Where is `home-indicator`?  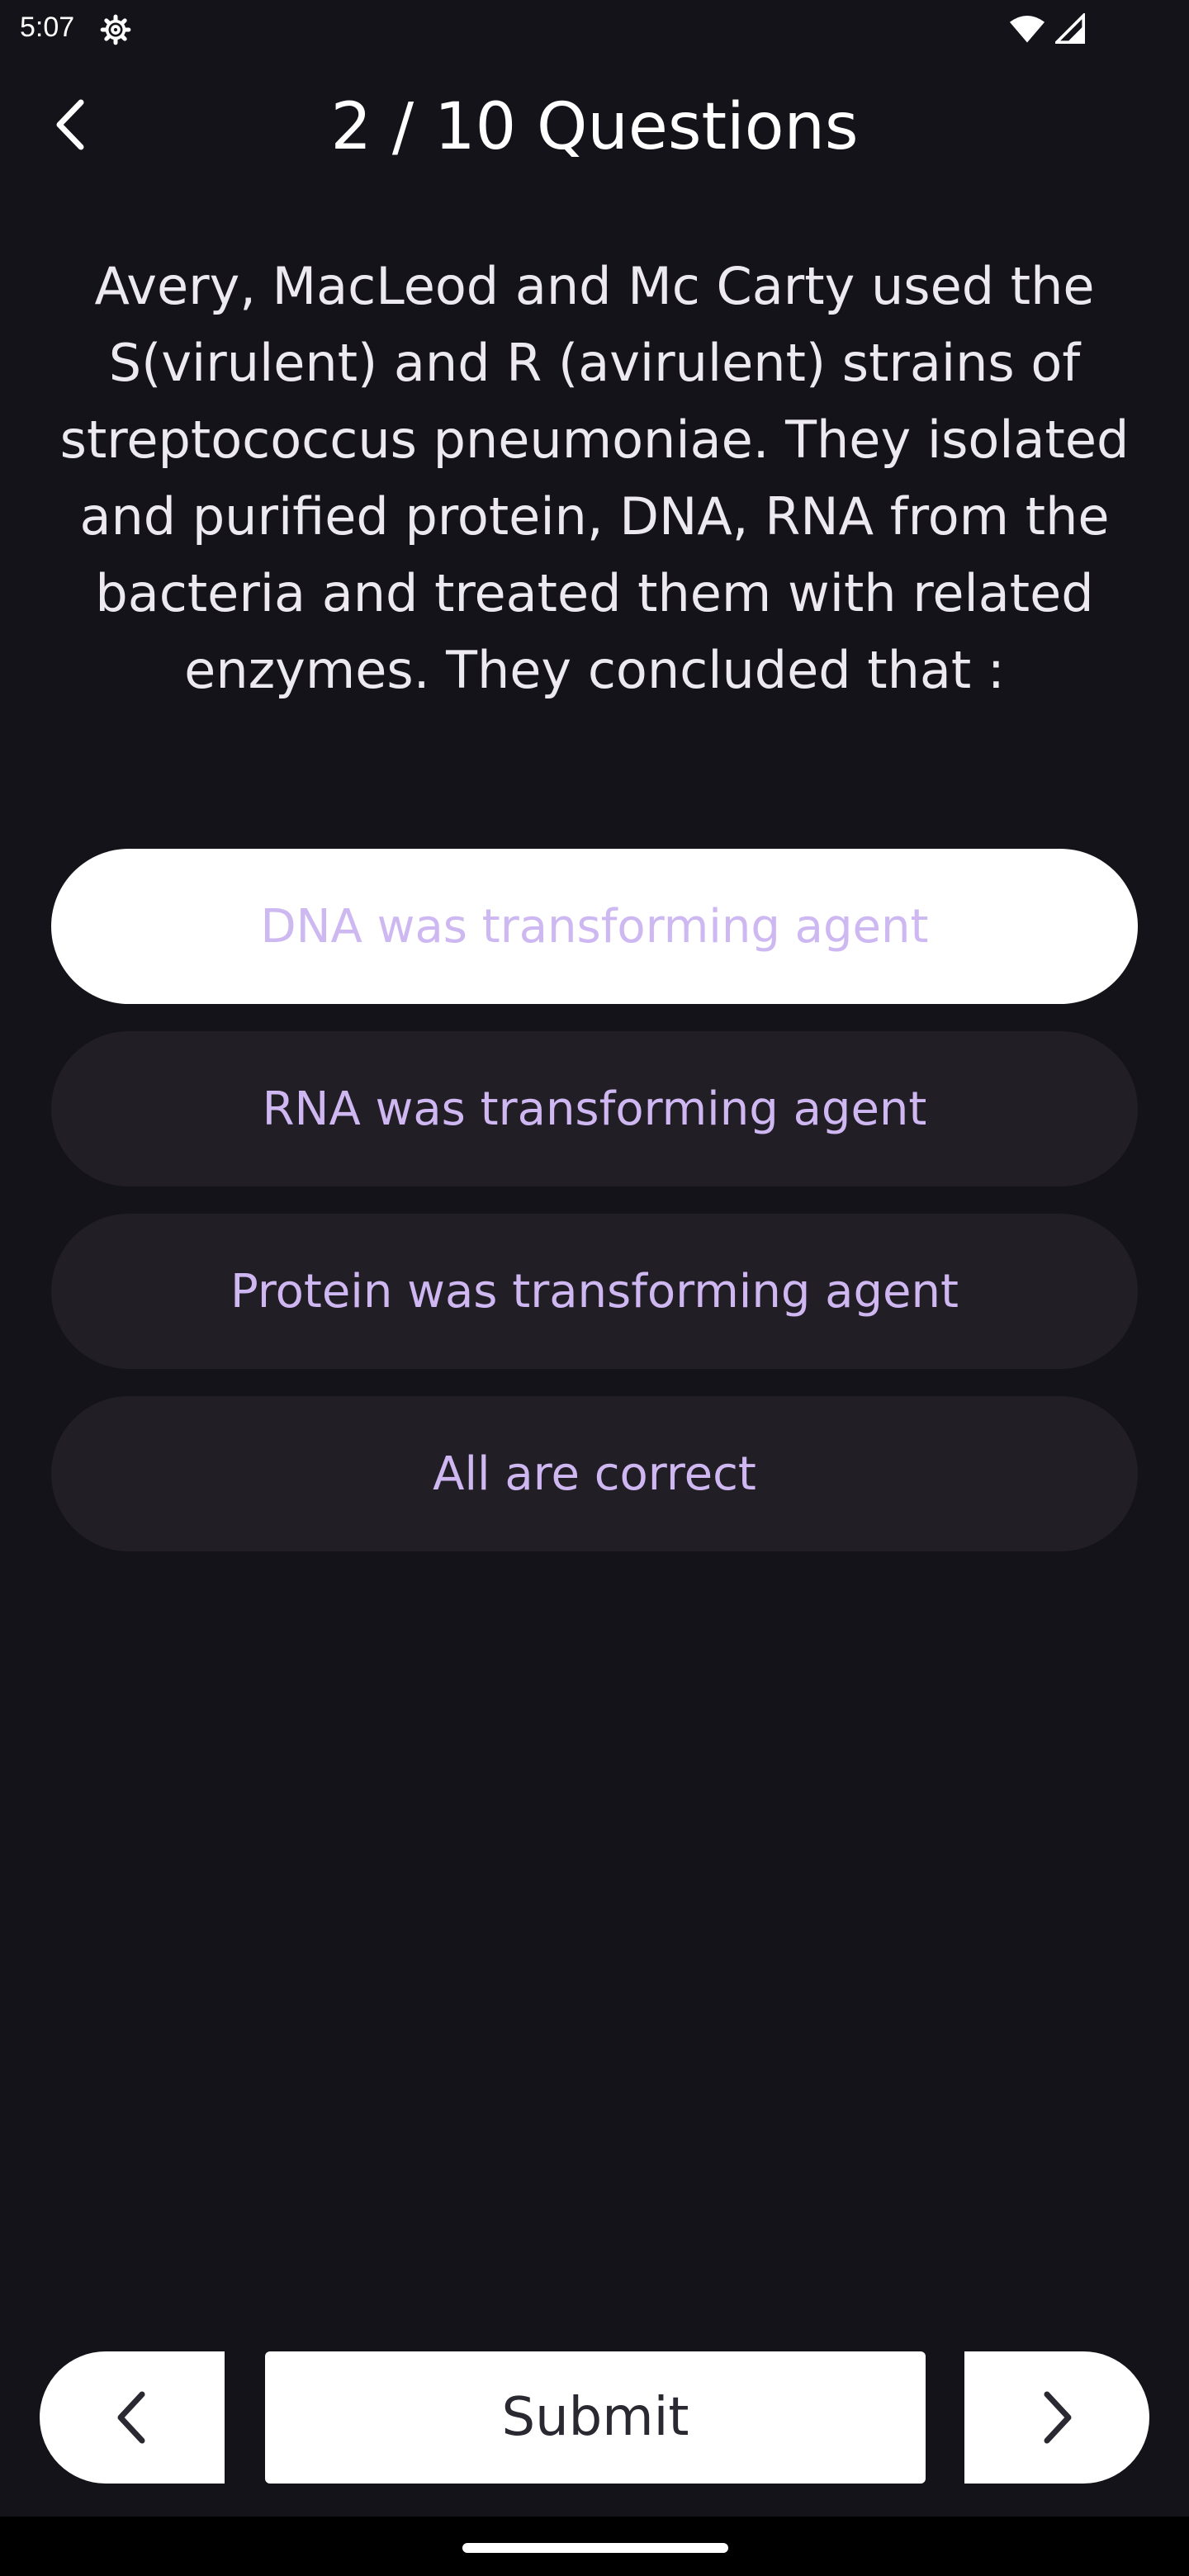
home-indicator is located at coordinates (595, 2548).